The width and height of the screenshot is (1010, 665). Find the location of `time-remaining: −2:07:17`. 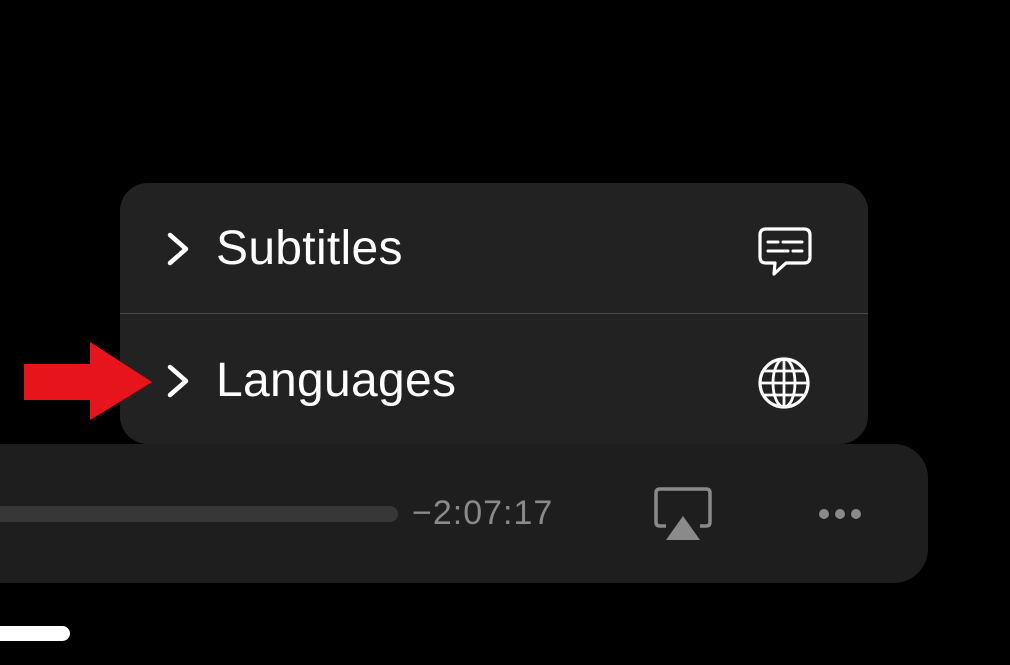

time-remaining: −2:07:17 is located at coordinates (483, 513).